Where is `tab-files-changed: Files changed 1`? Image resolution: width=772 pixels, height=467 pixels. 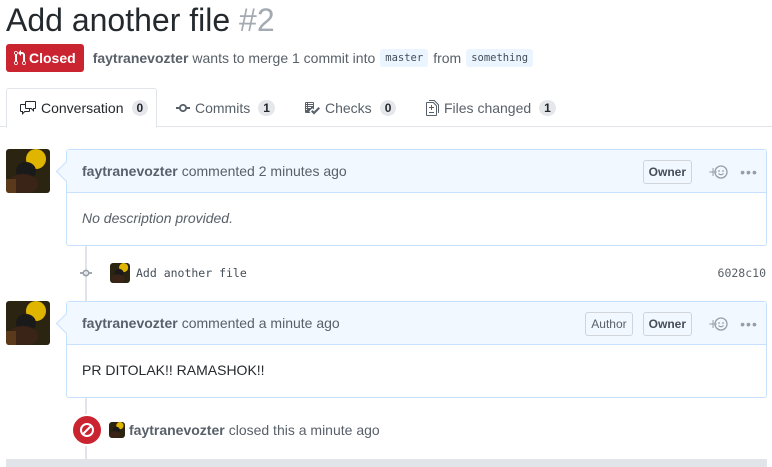
tab-files-changed: Files changed 1 is located at coordinates (491, 107).